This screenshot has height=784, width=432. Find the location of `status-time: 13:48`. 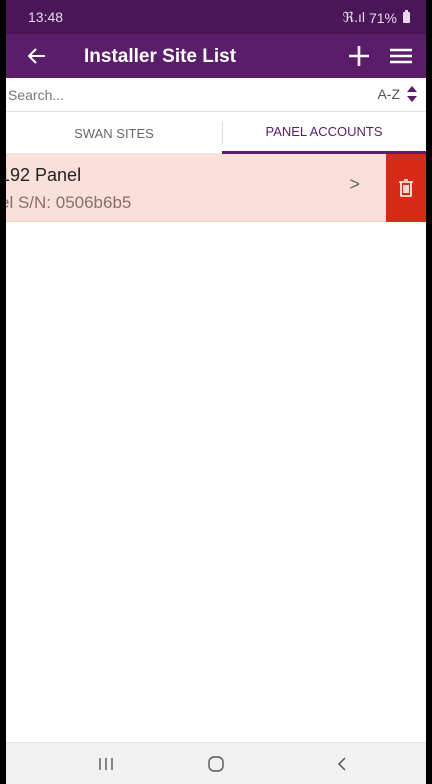

status-time: 13:48 is located at coordinates (46, 17).